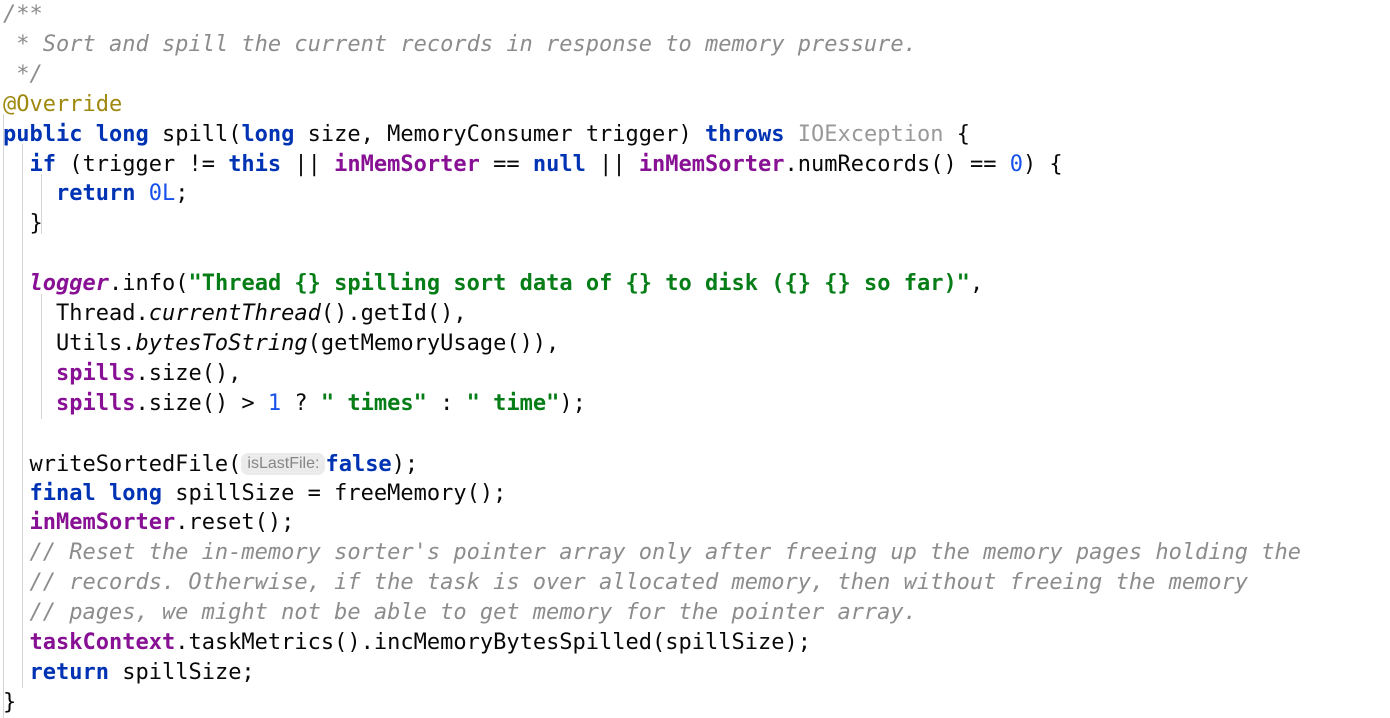 This screenshot has height=718, width=1390. Describe the element at coordinates (433, 343) in the screenshot. I see `code-token-plain: (getMemoryUsage()),` at that location.